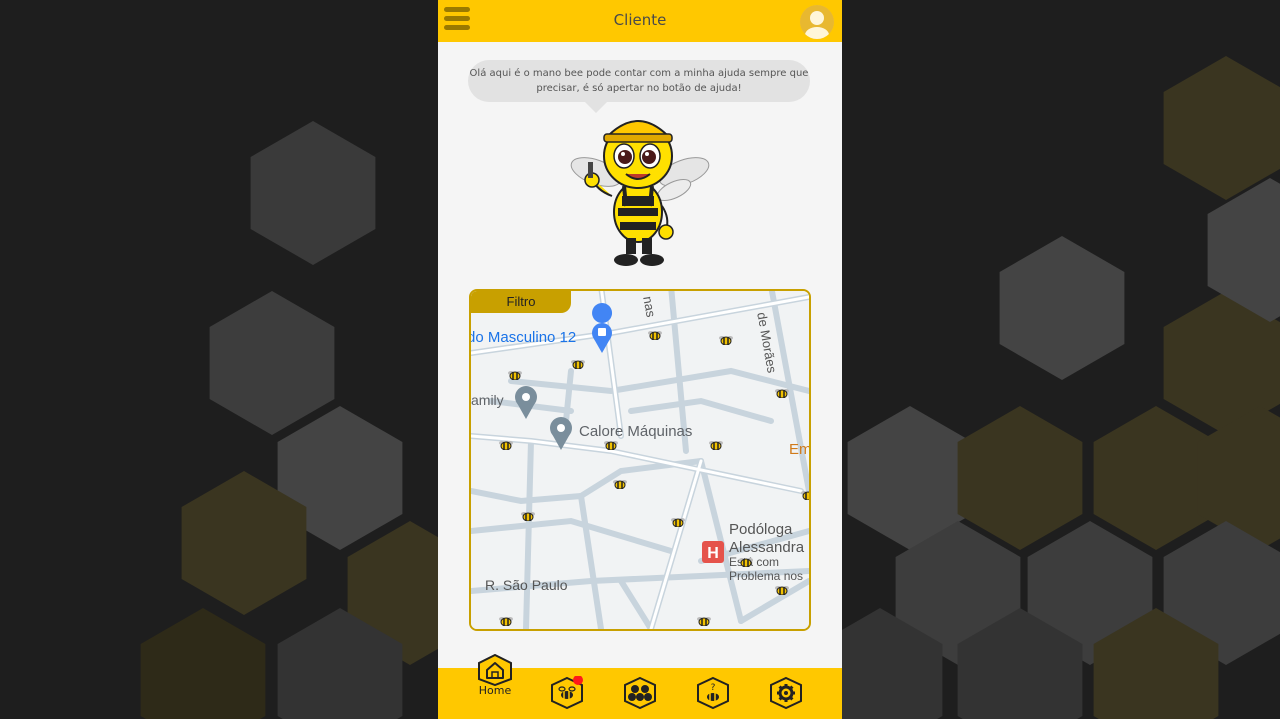  I want to click on honeycomb-icon, so click(640, 693).